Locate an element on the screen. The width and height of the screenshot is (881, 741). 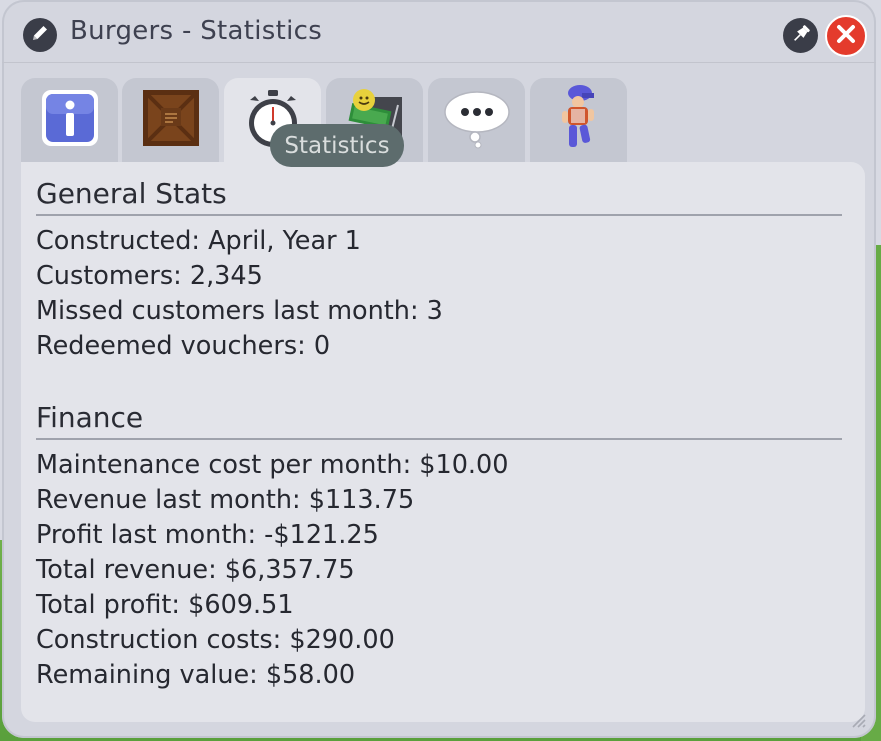
resize-handle is located at coordinates (857, 719).